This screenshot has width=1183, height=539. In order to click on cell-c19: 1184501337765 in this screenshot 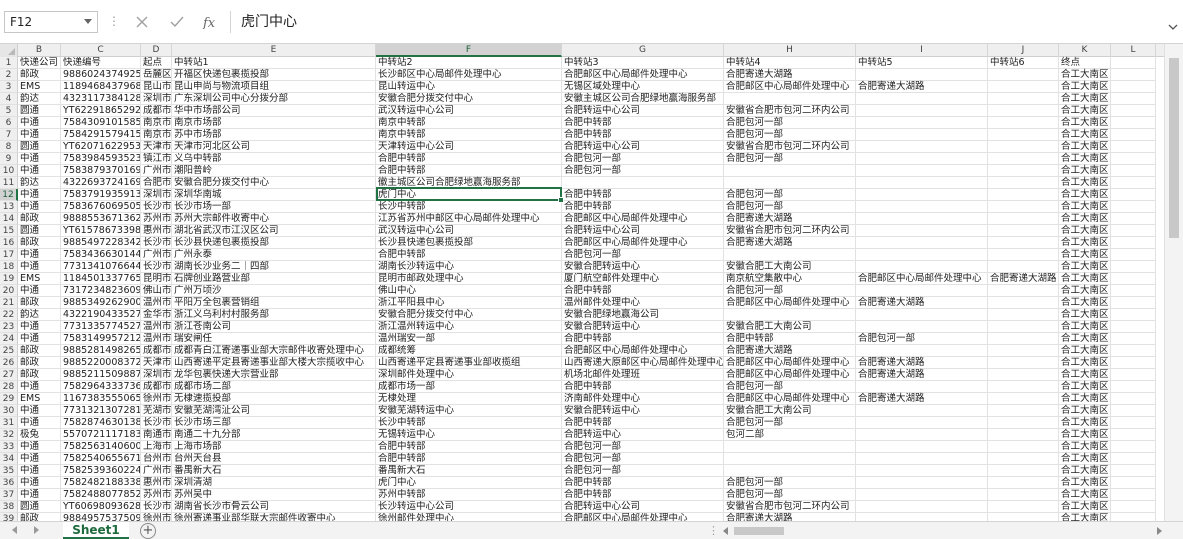, I will do `click(101, 279)`.